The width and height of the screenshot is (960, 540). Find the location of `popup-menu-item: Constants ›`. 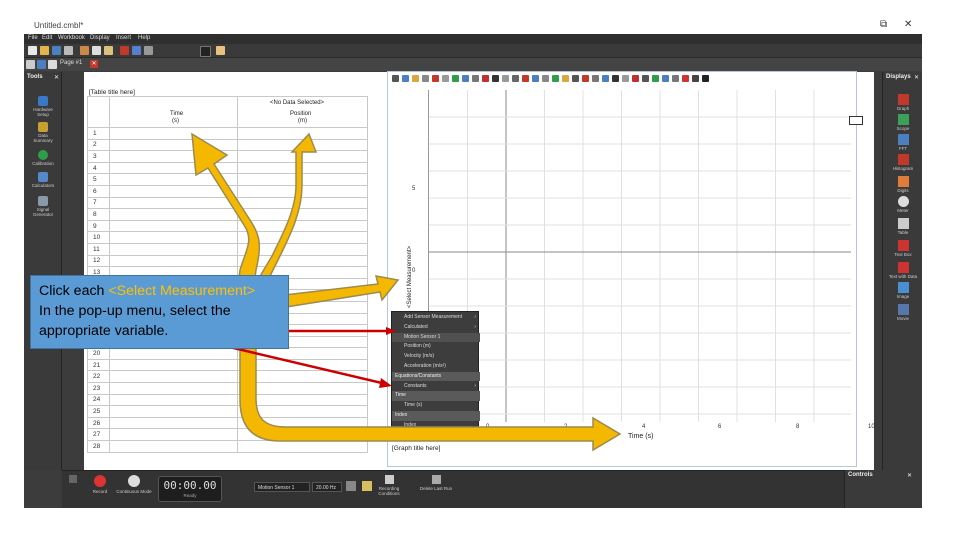

popup-menu-item: Constants › is located at coordinates (436, 387).